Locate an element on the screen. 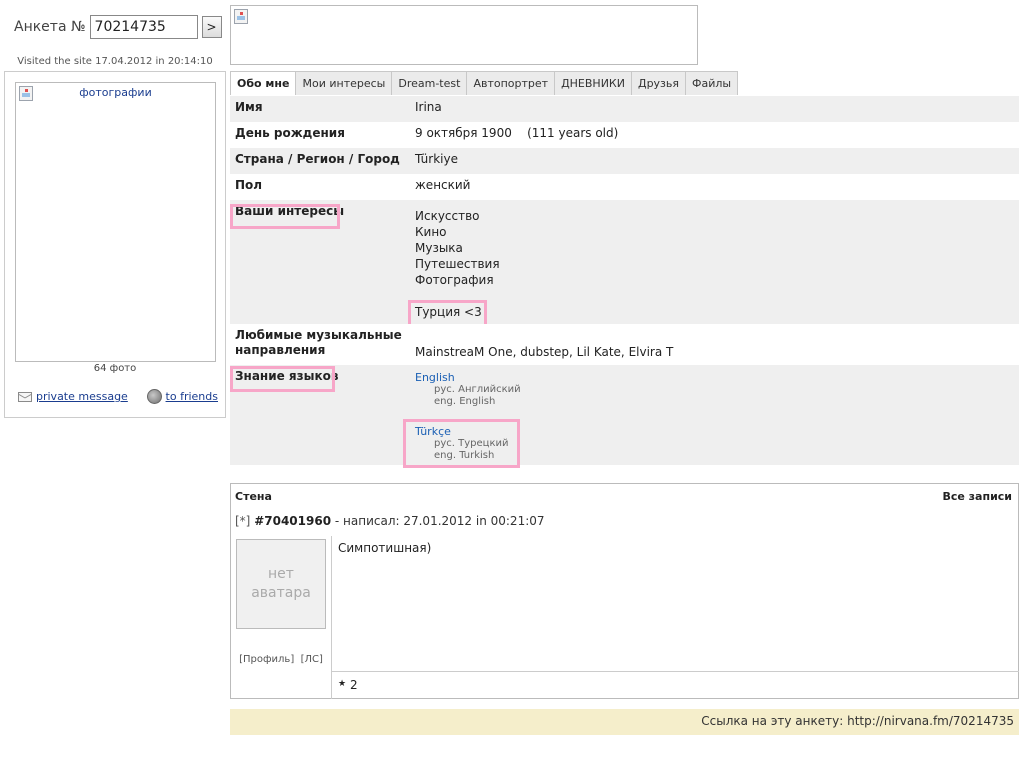 Image resolution: width=1024 pixels, height=768 pixels. search-input is located at coordinates (143, 27).